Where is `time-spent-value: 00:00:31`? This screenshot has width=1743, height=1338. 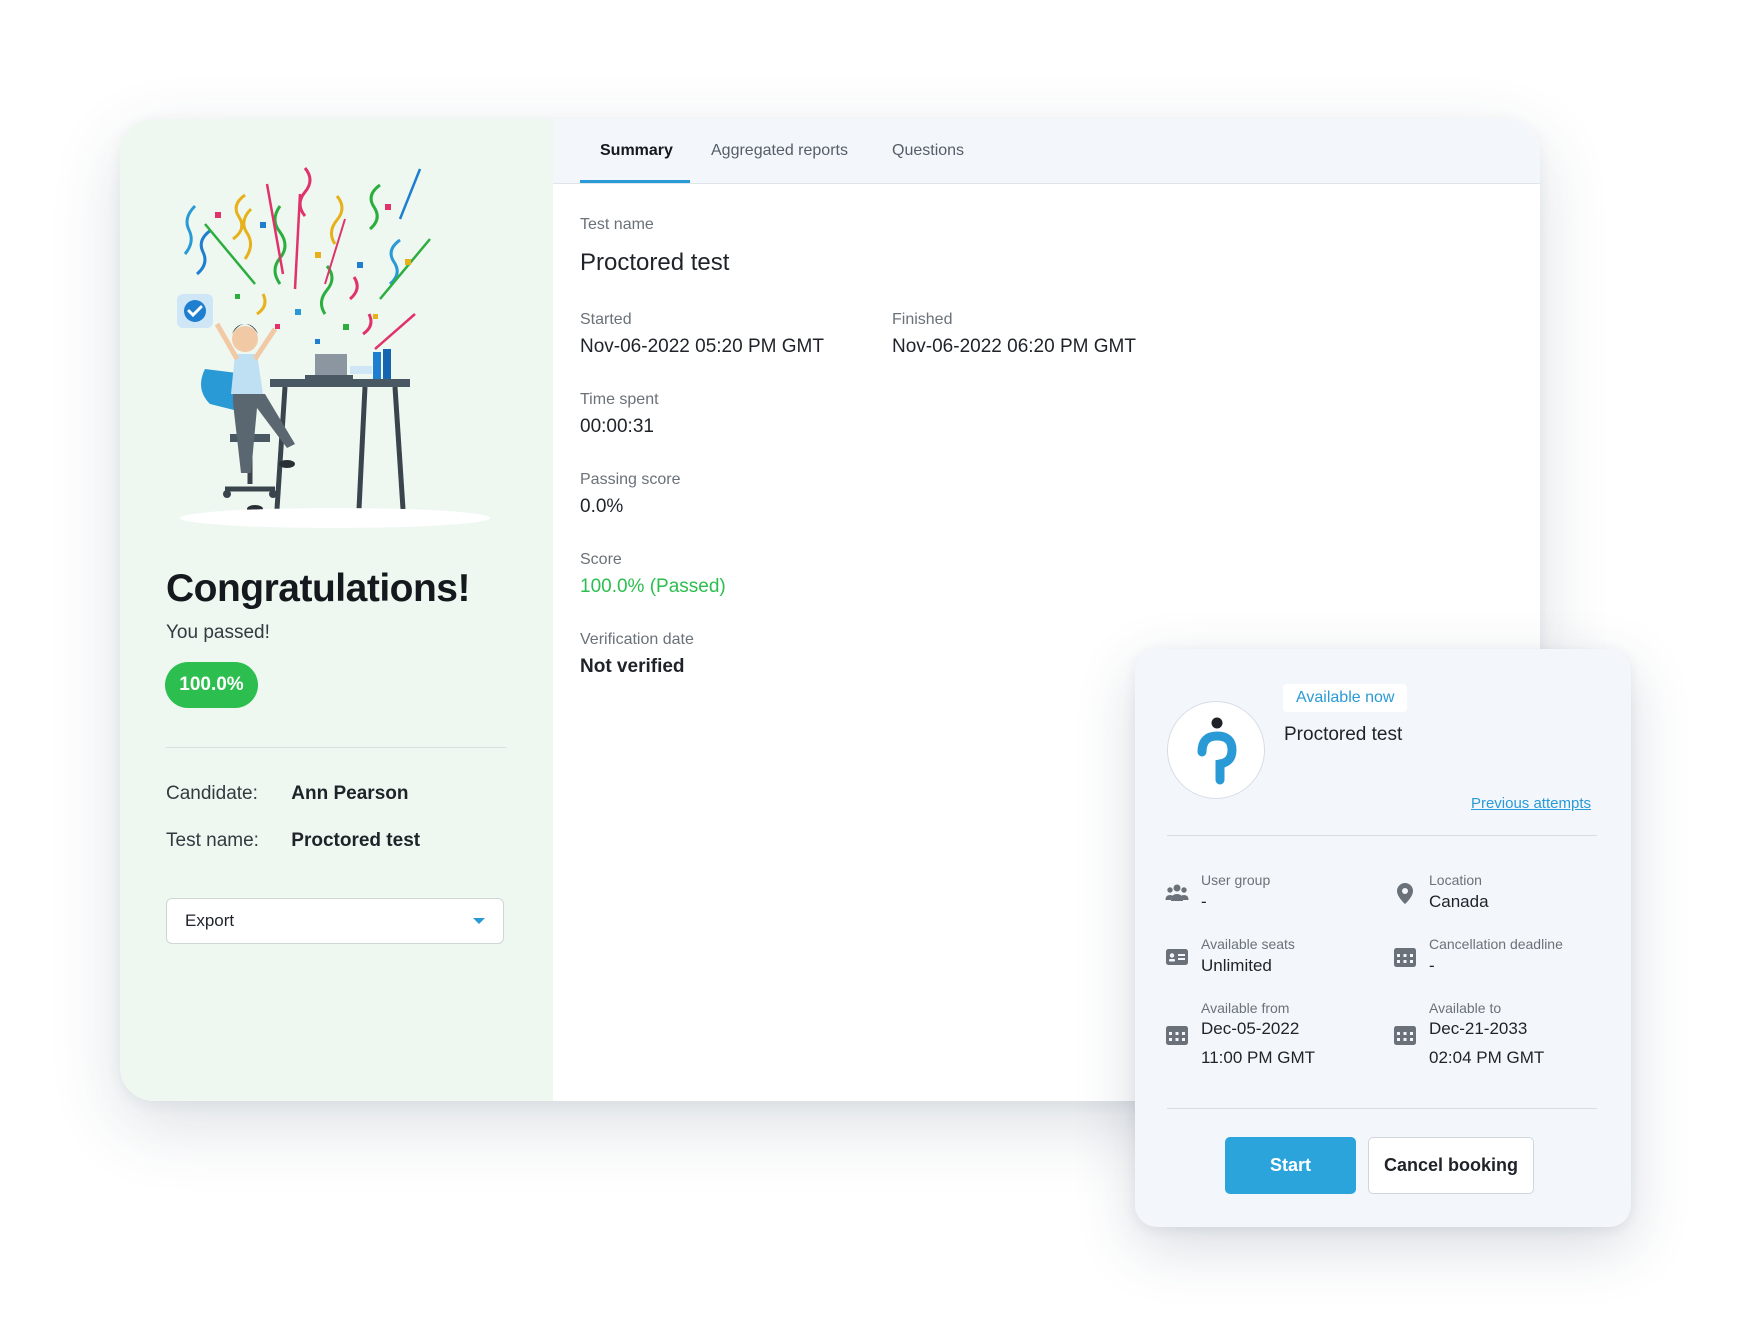 time-spent-value: 00:00:31 is located at coordinates (617, 426).